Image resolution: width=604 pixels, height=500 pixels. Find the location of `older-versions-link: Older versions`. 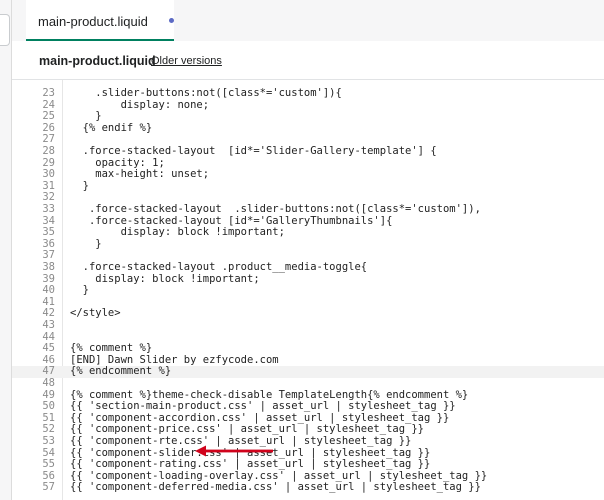

older-versions-link: Older versions is located at coordinates (186, 61).